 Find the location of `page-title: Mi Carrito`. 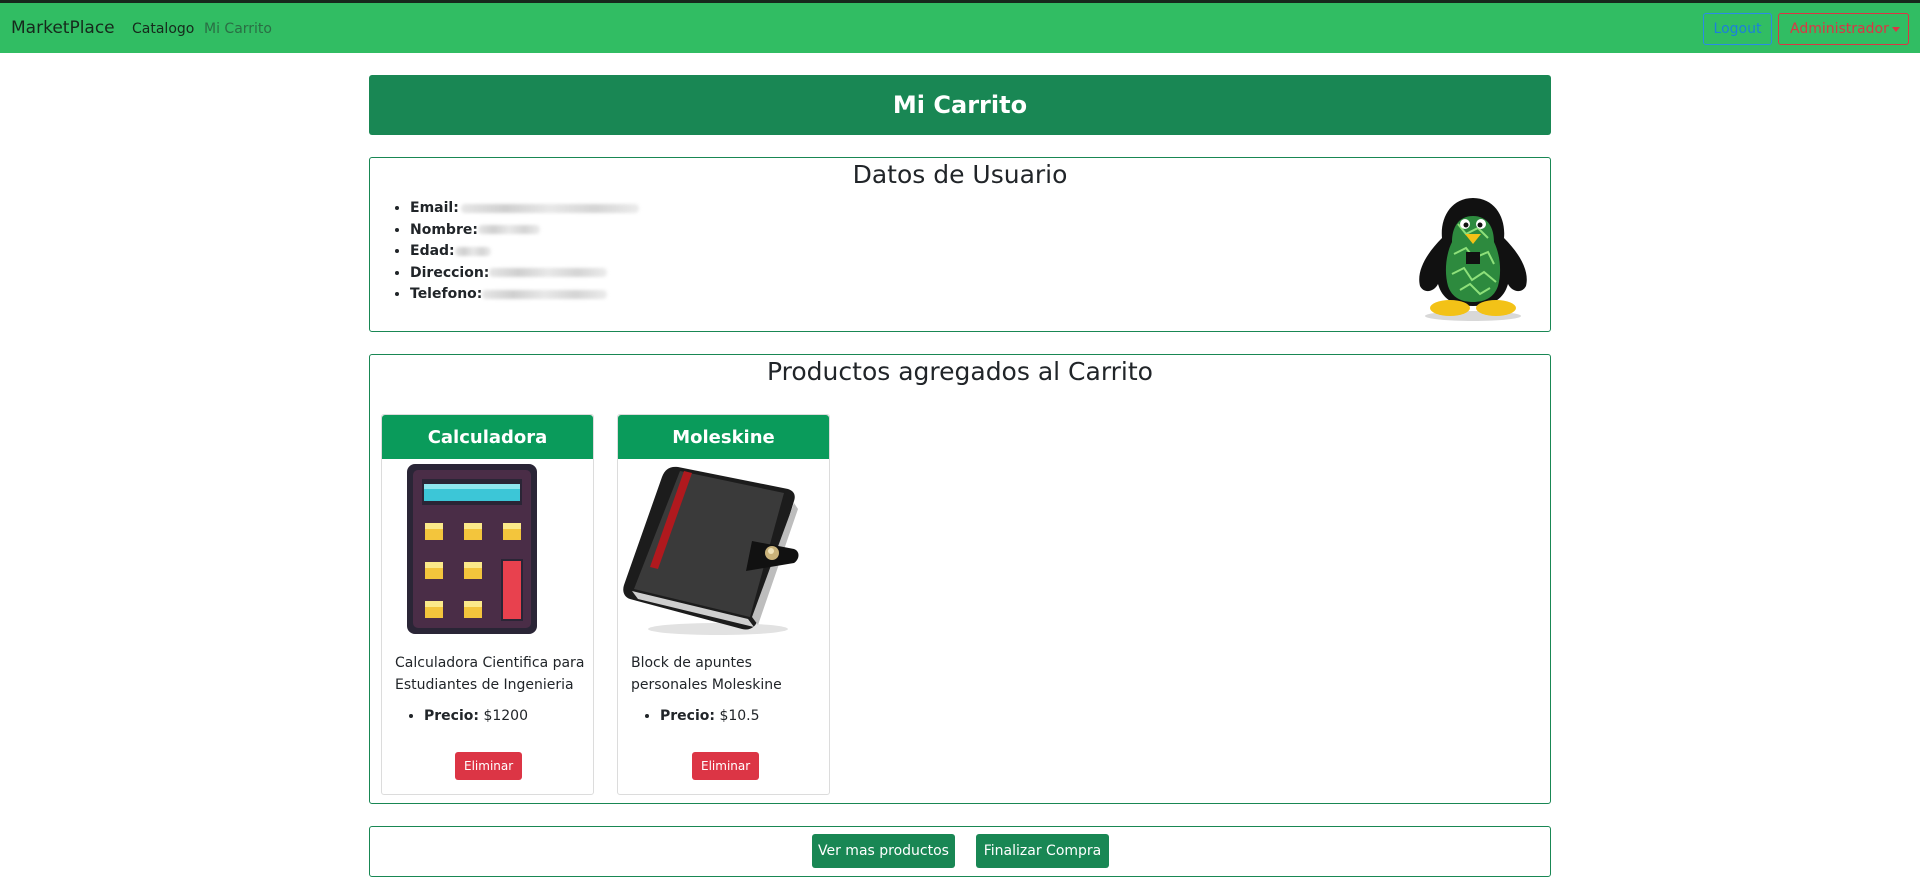

page-title: Mi Carrito is located at coordinates (960, 105).